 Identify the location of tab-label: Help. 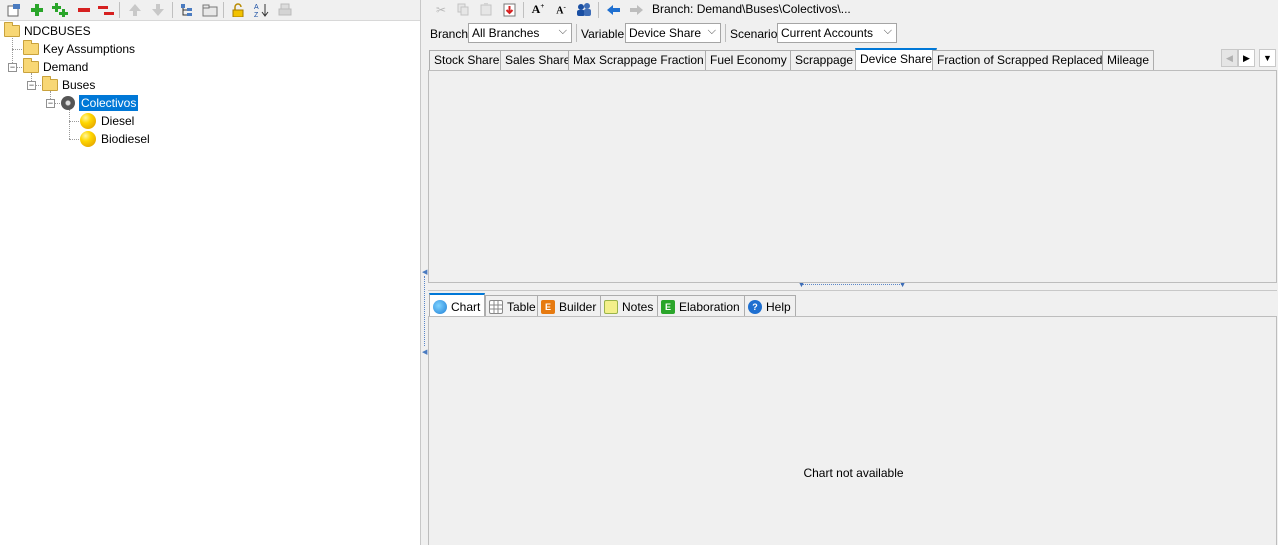
(778, 307).